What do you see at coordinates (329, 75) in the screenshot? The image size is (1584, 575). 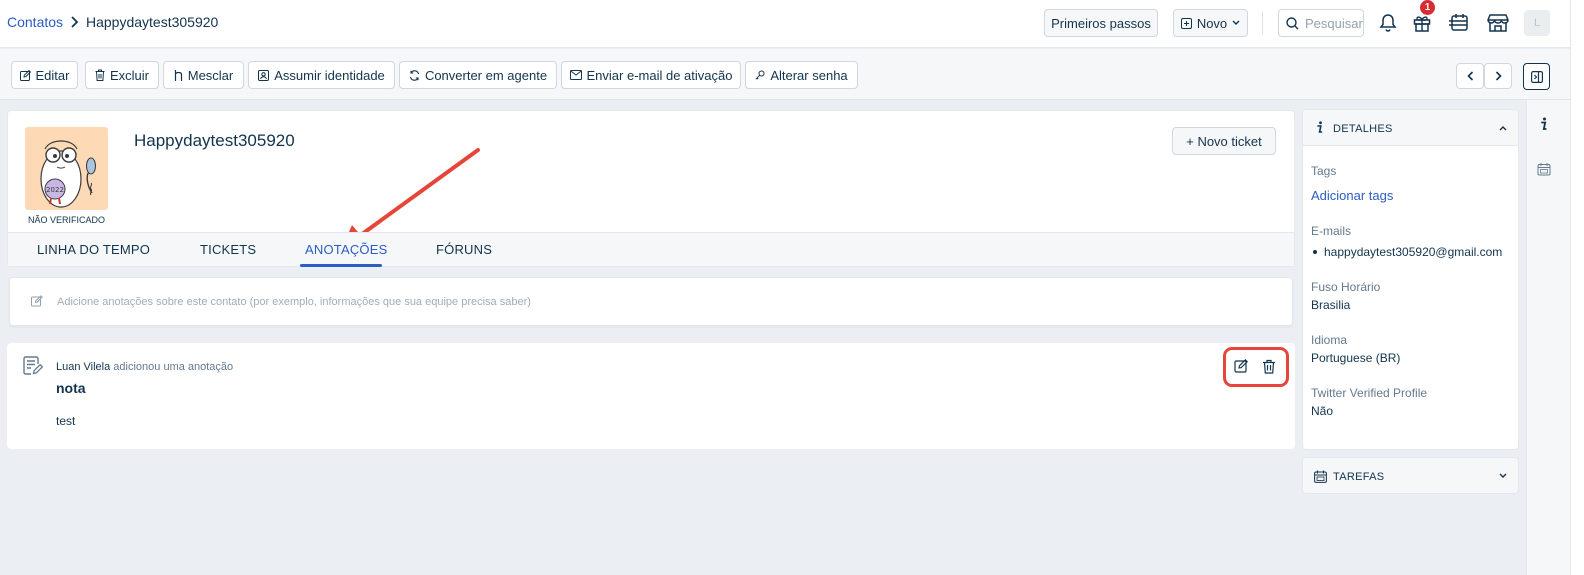 I see `assumir-label: Assumir identidade` at bounding box center [329, 75].